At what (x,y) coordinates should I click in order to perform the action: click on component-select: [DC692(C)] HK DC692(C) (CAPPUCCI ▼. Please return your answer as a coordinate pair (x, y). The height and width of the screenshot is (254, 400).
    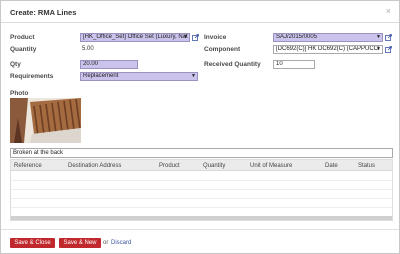
    Looking at the image, I should click on (328, 49).